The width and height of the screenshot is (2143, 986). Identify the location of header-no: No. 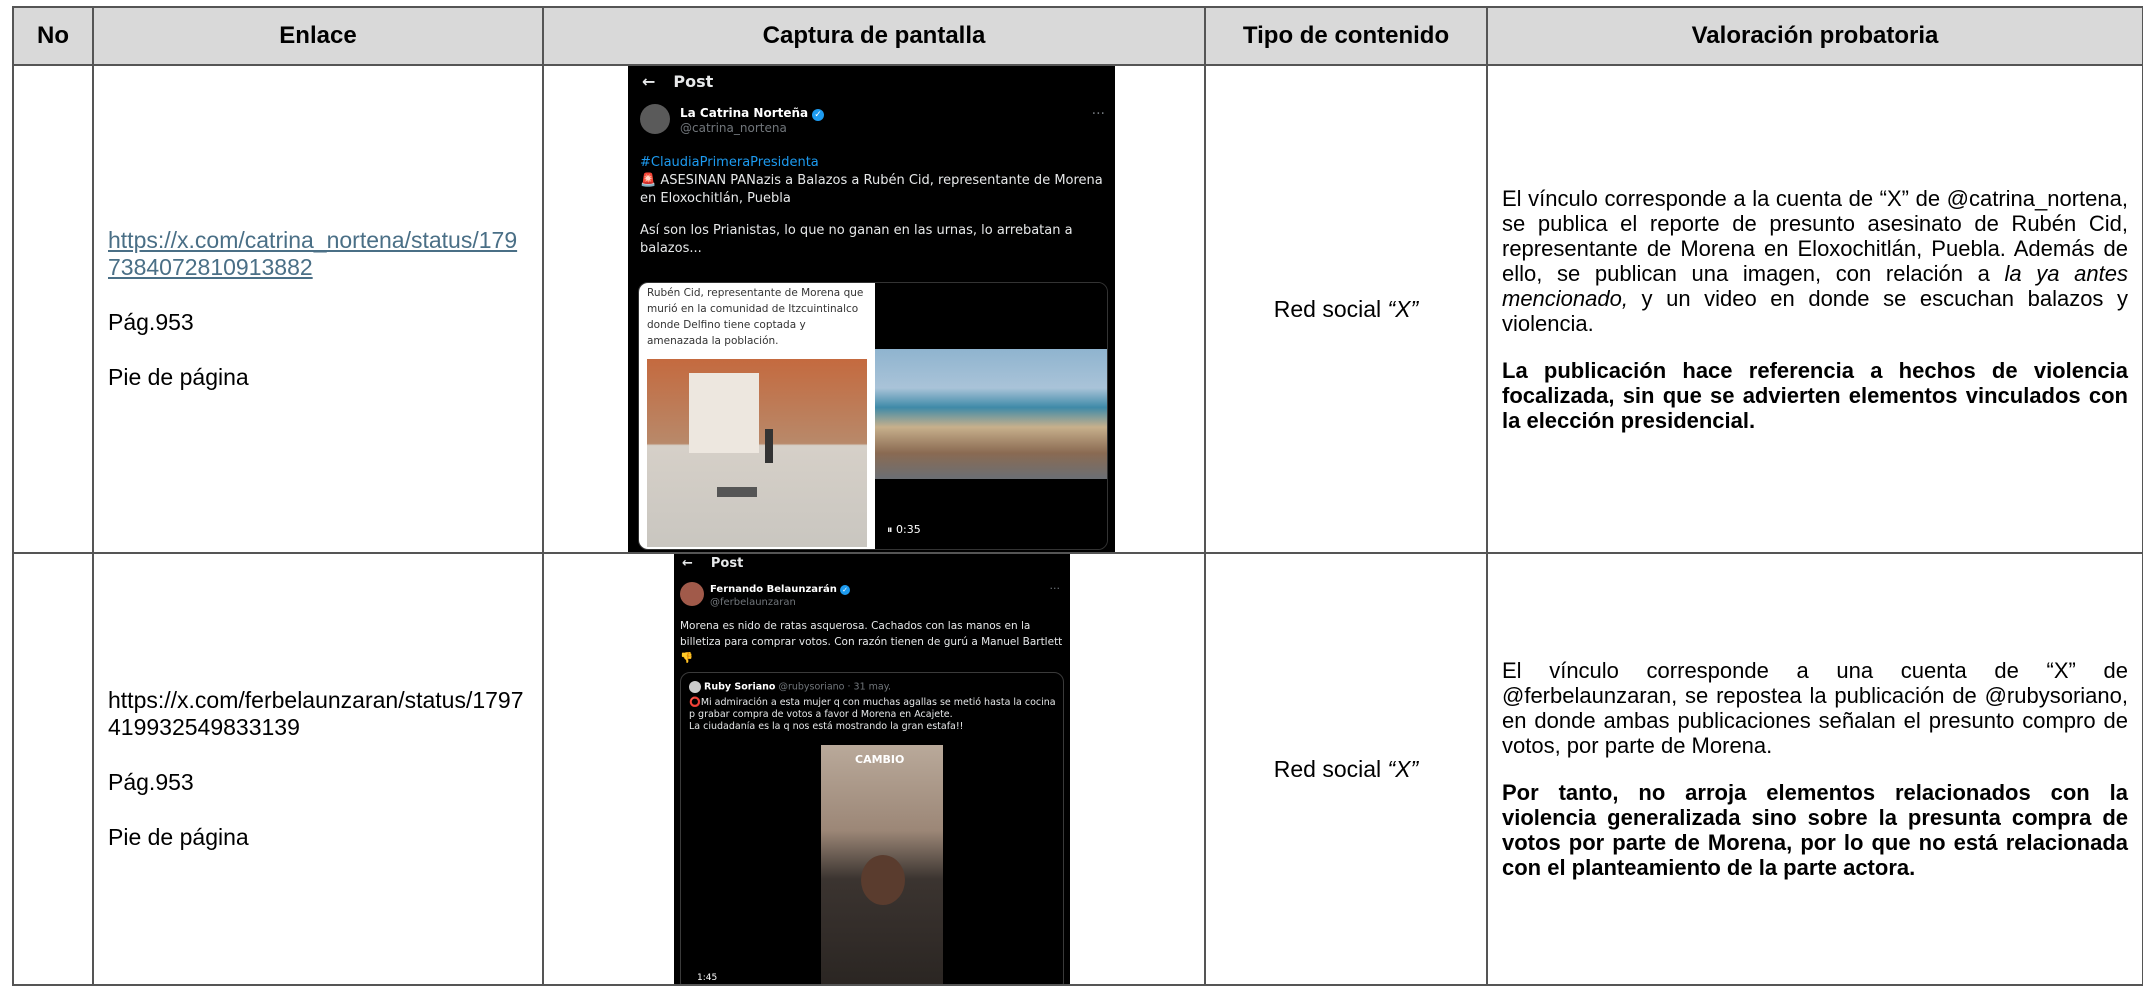
(53, 36).